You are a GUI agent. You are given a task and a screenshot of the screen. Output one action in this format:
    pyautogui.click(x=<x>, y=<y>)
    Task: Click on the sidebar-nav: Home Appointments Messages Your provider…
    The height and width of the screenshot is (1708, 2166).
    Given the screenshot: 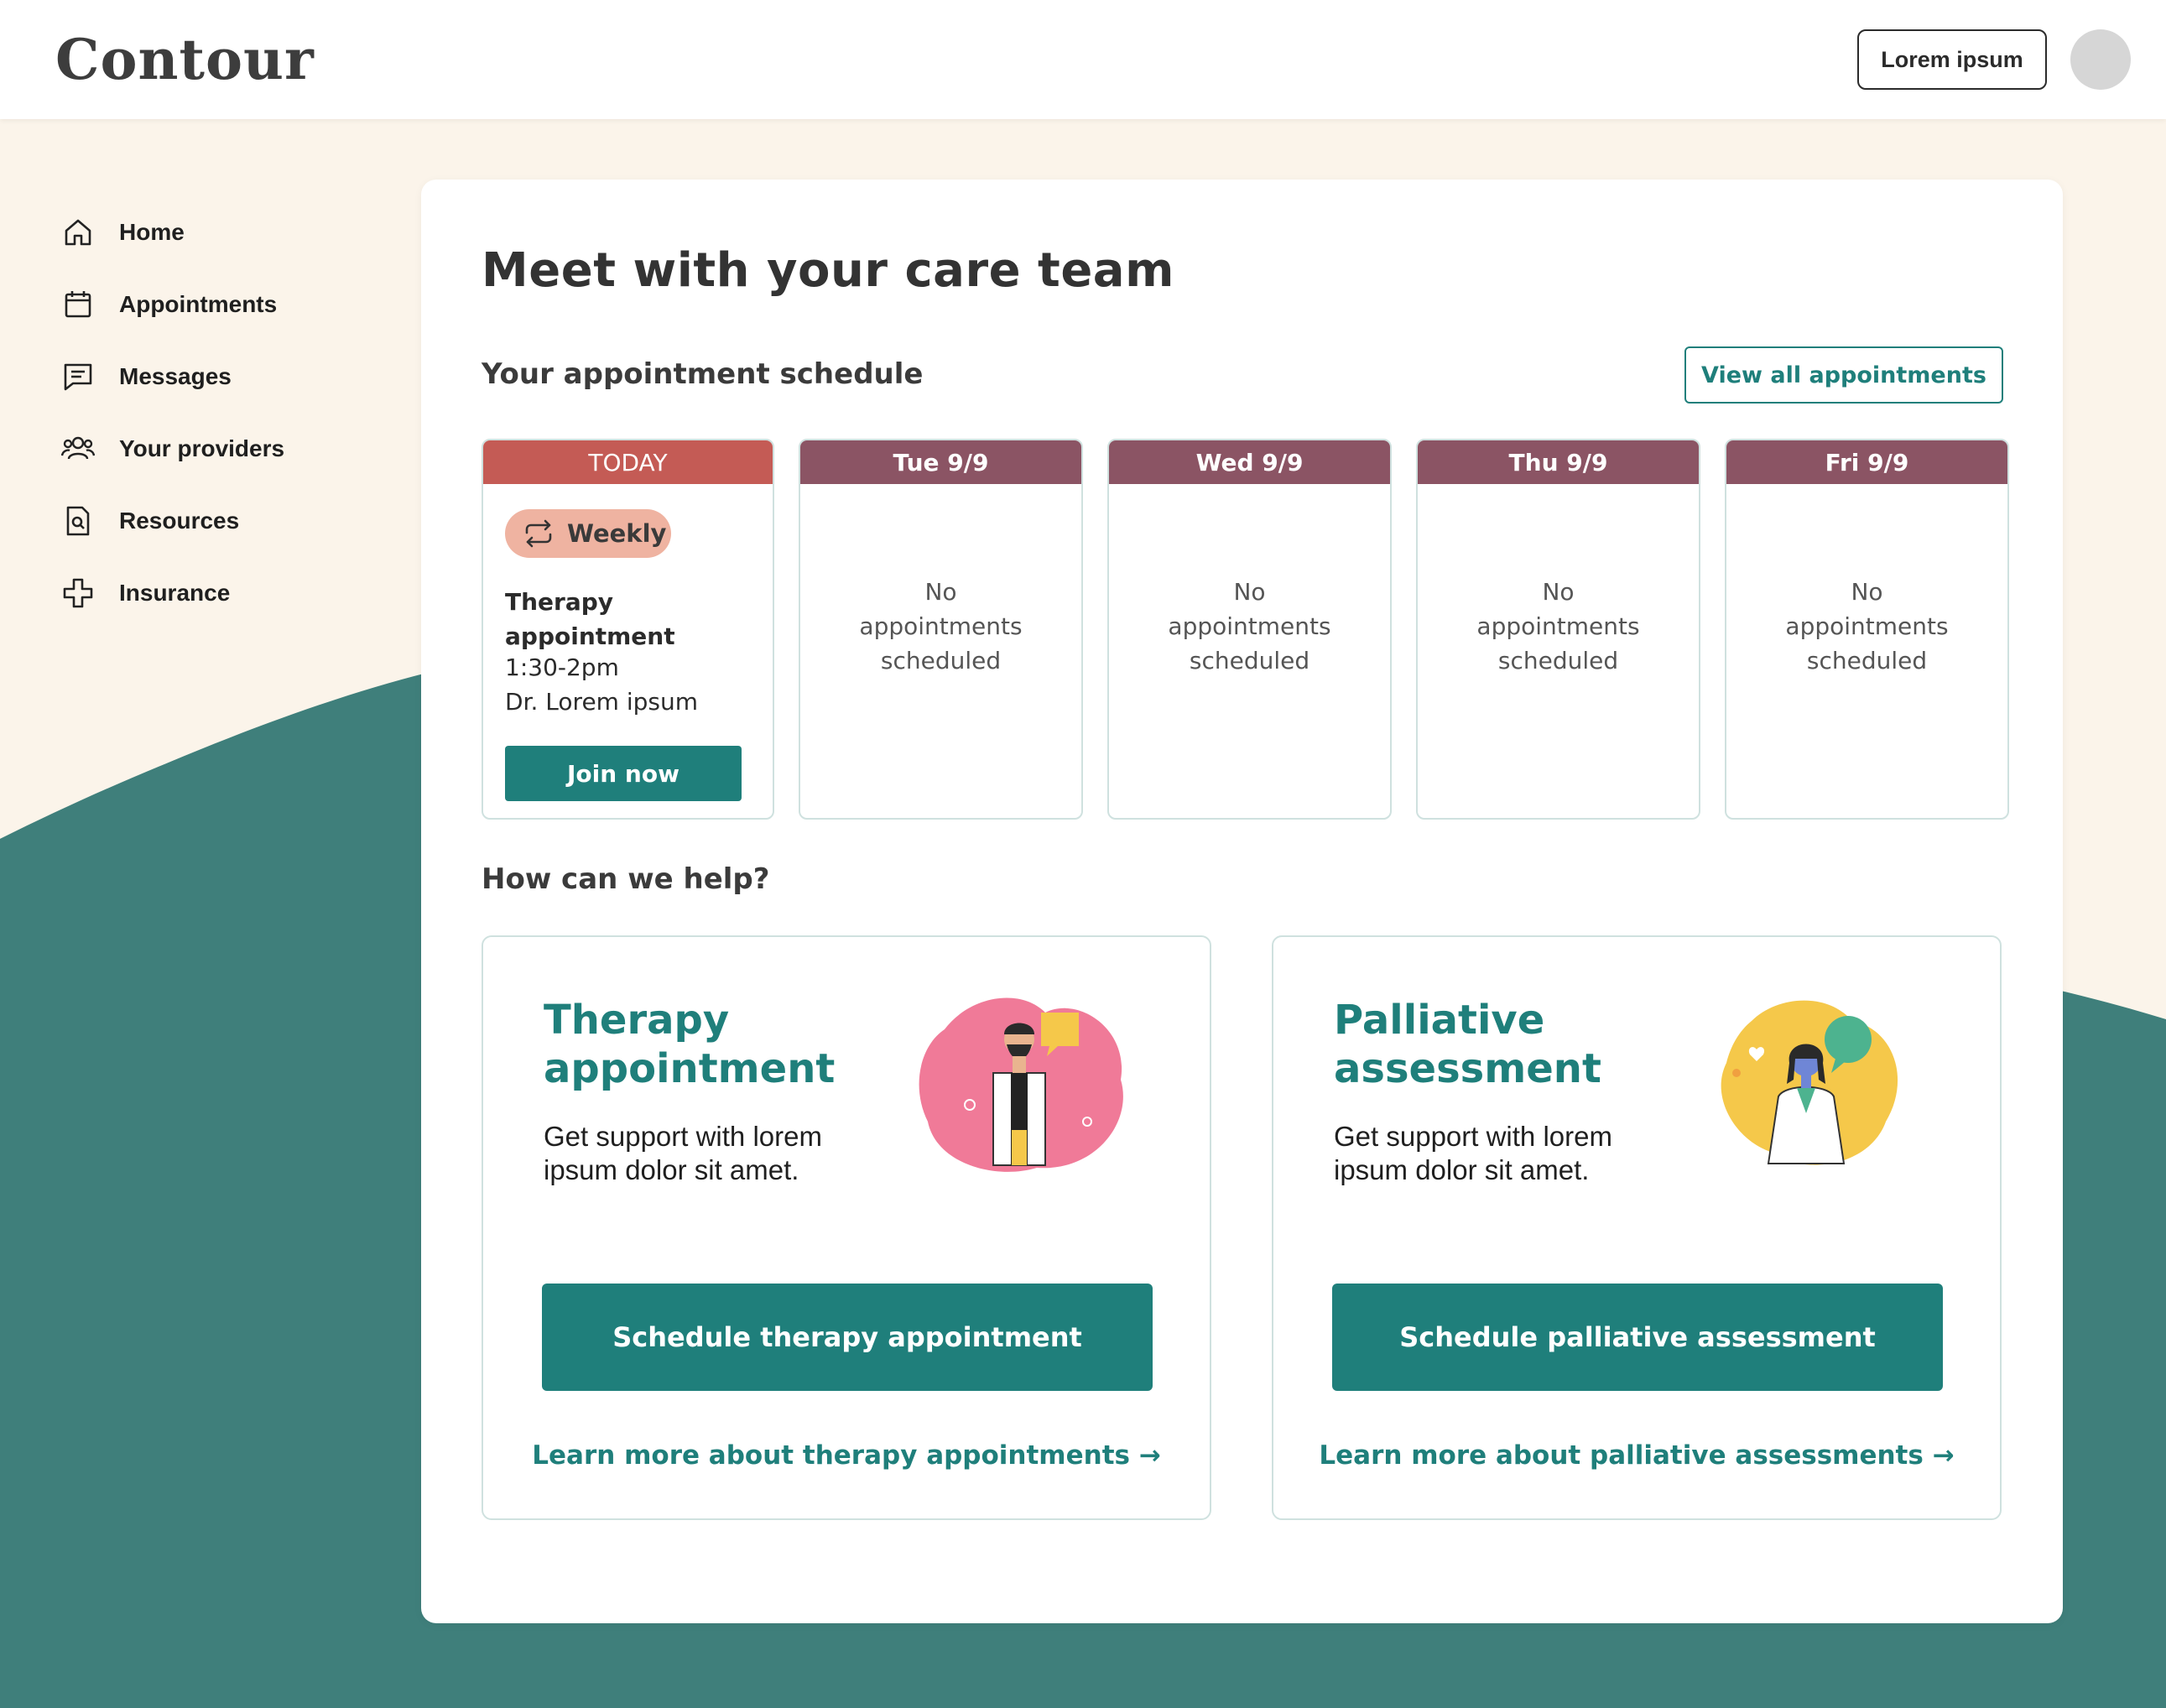 What is the action you would take?
    pyautogui.click(x=172, y=412)
    